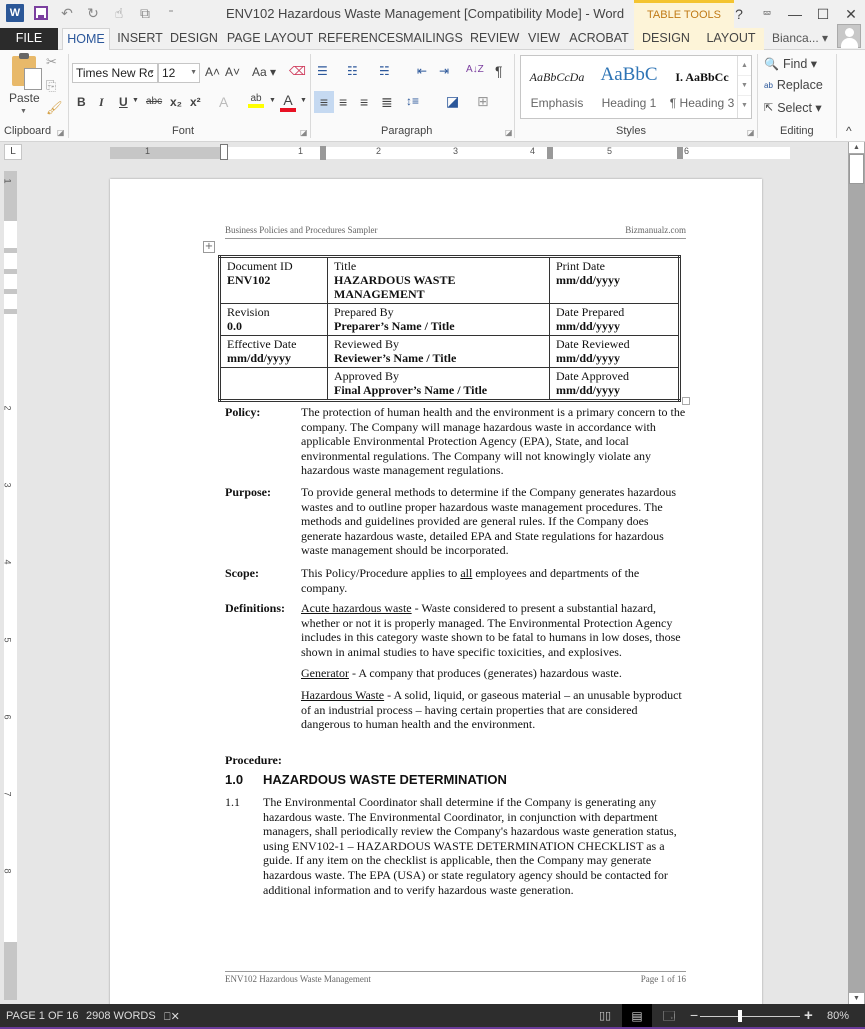  Describe the element at coordinates (731, 39) in the screenshot. I see `tab-table-layout: LAYOUT` at that location.